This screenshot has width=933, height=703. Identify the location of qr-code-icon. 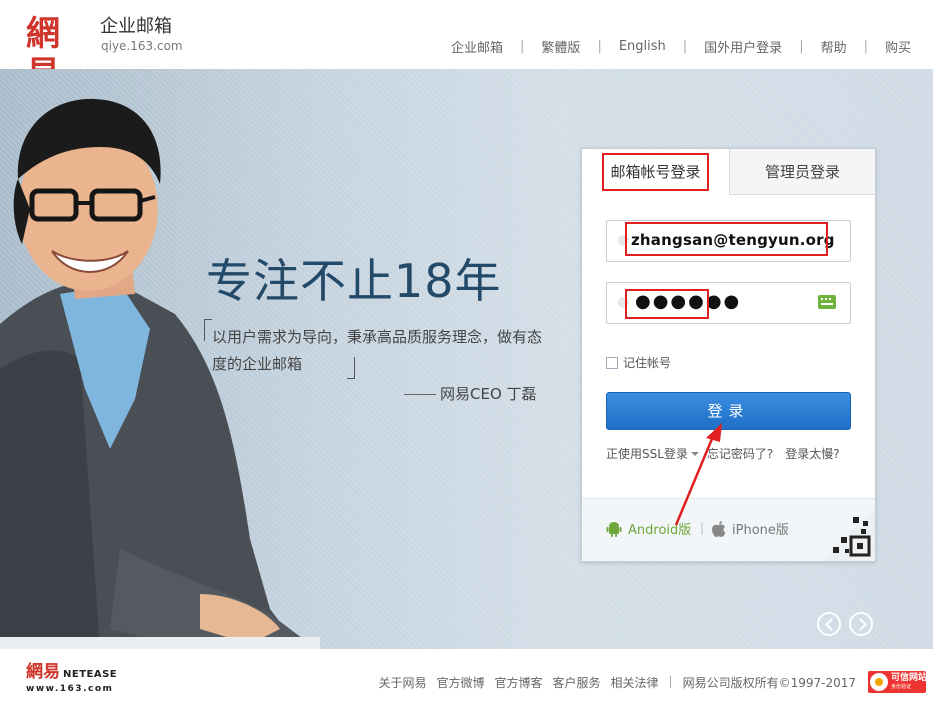
(848, 534).